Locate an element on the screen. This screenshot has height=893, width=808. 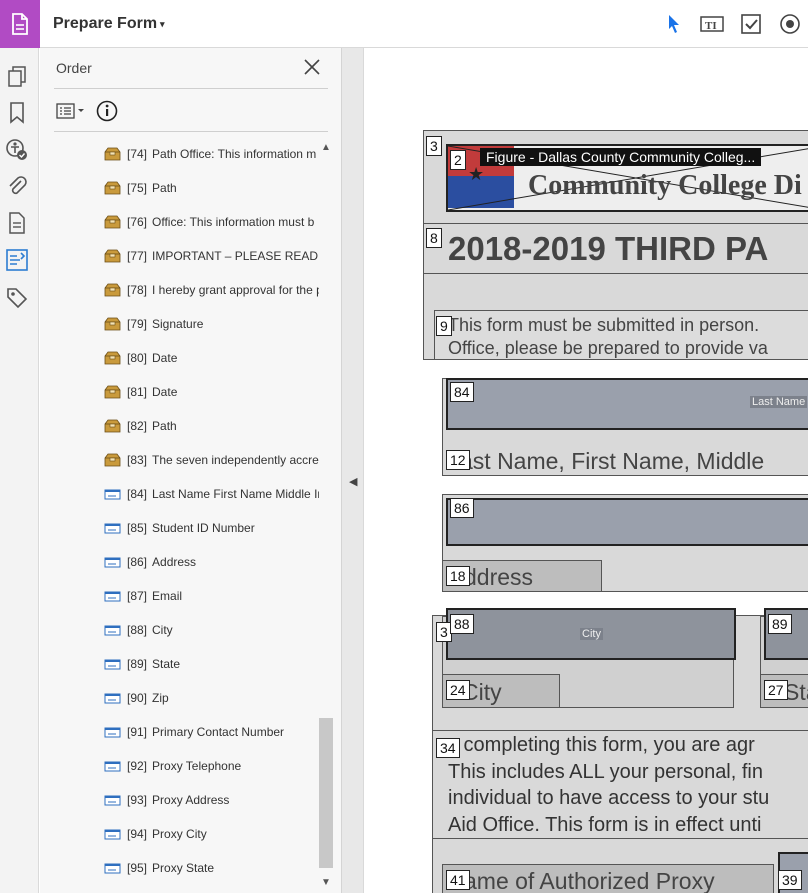
tag-number: 8 is located at coordinates (434, 238).